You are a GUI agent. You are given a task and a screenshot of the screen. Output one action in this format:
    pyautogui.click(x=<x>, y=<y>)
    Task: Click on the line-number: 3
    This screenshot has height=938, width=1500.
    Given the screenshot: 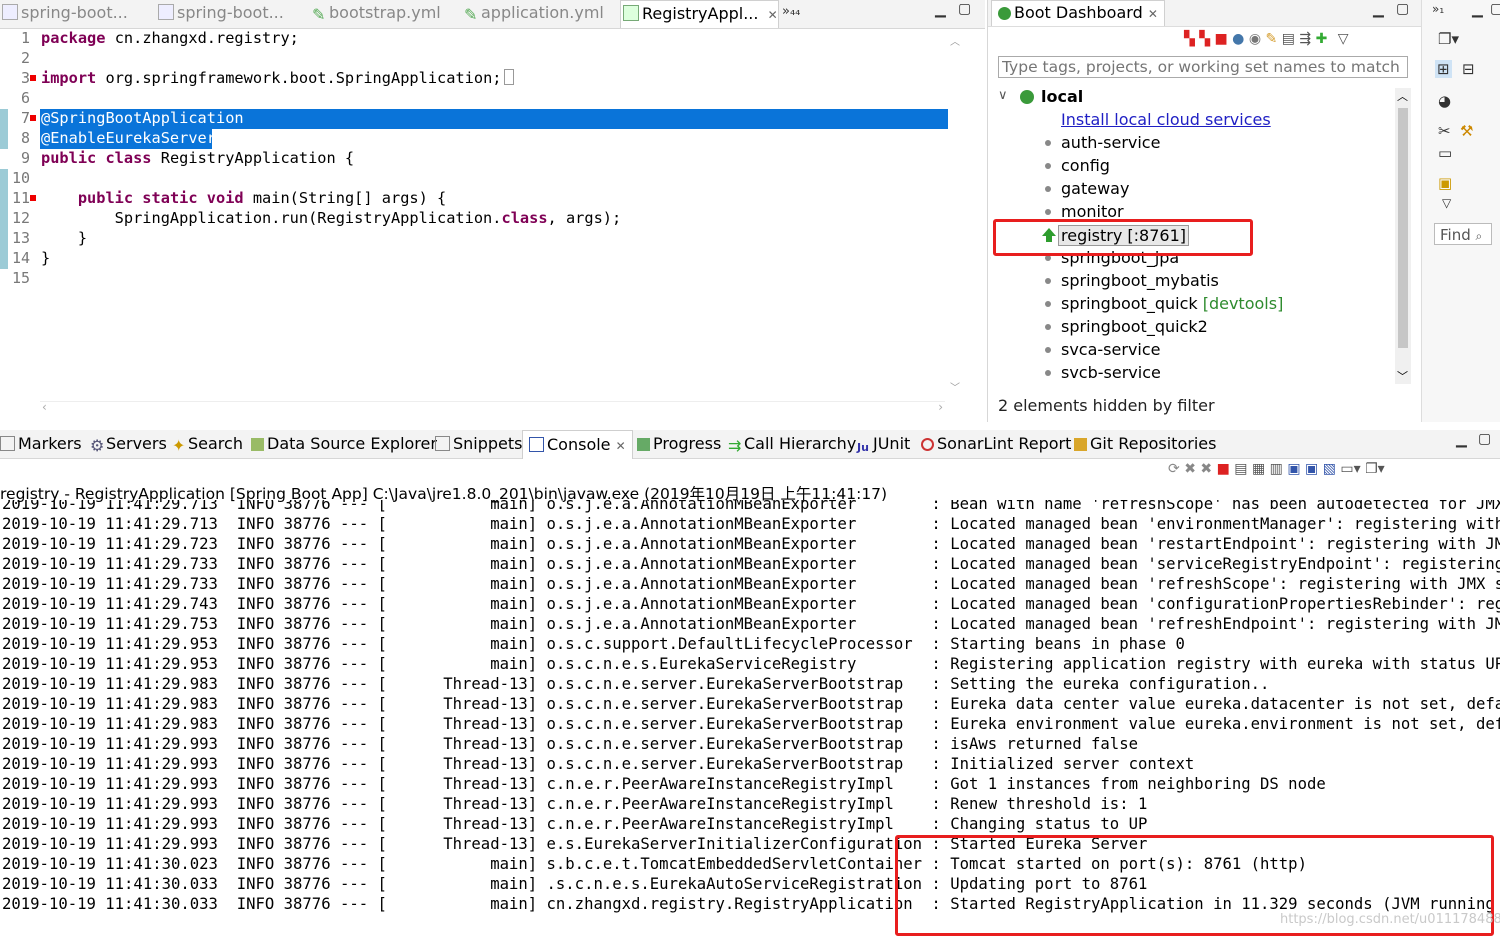 What is the action you would take?
    pyautogui.click(x=25, y=78)
    